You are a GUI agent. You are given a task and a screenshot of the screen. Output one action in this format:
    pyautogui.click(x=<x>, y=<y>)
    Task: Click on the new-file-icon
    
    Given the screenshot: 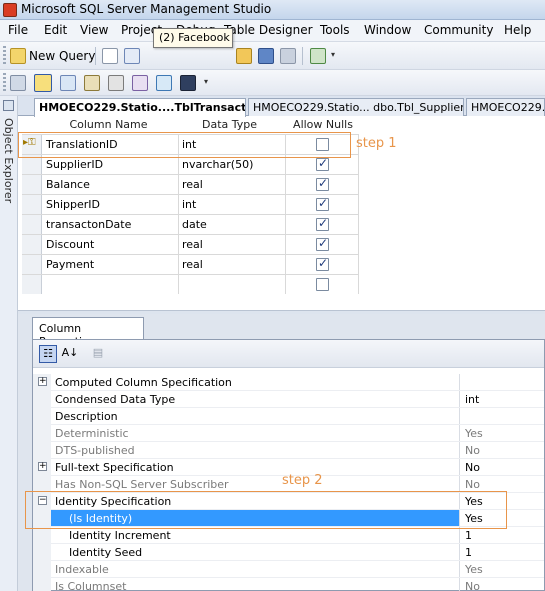 What is the action you would take?
    pyautogui.click(x=110, y=56)
    